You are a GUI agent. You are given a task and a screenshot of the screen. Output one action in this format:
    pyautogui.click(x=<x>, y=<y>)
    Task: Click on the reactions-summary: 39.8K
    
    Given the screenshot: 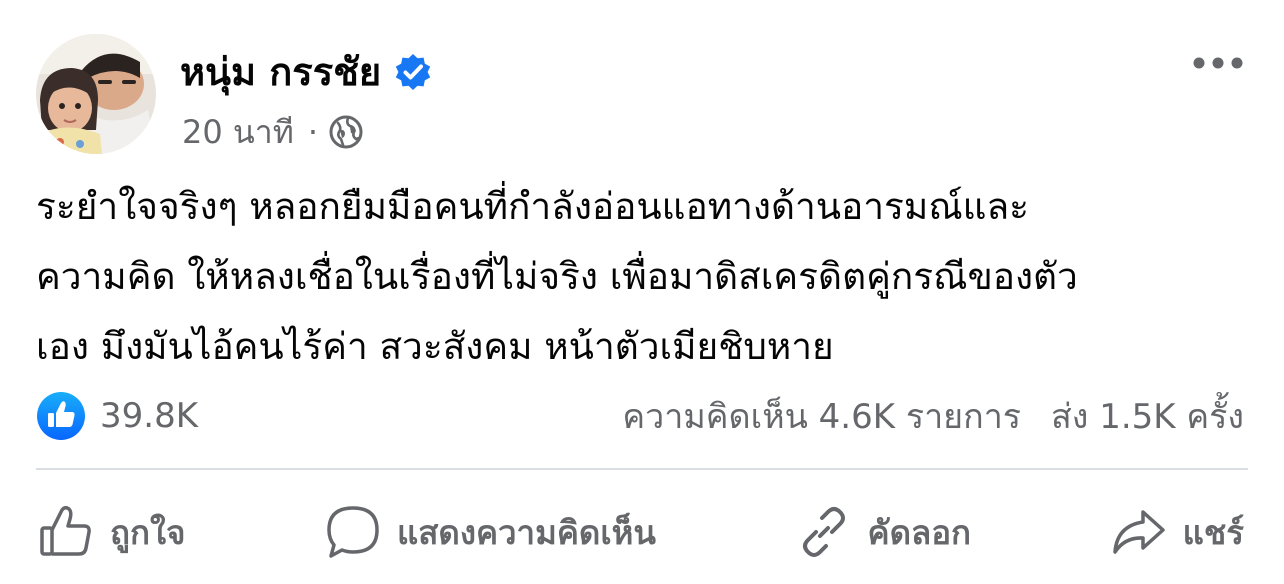 What is the action you would take?
    pyautogui.click(x=117, y=416)
    